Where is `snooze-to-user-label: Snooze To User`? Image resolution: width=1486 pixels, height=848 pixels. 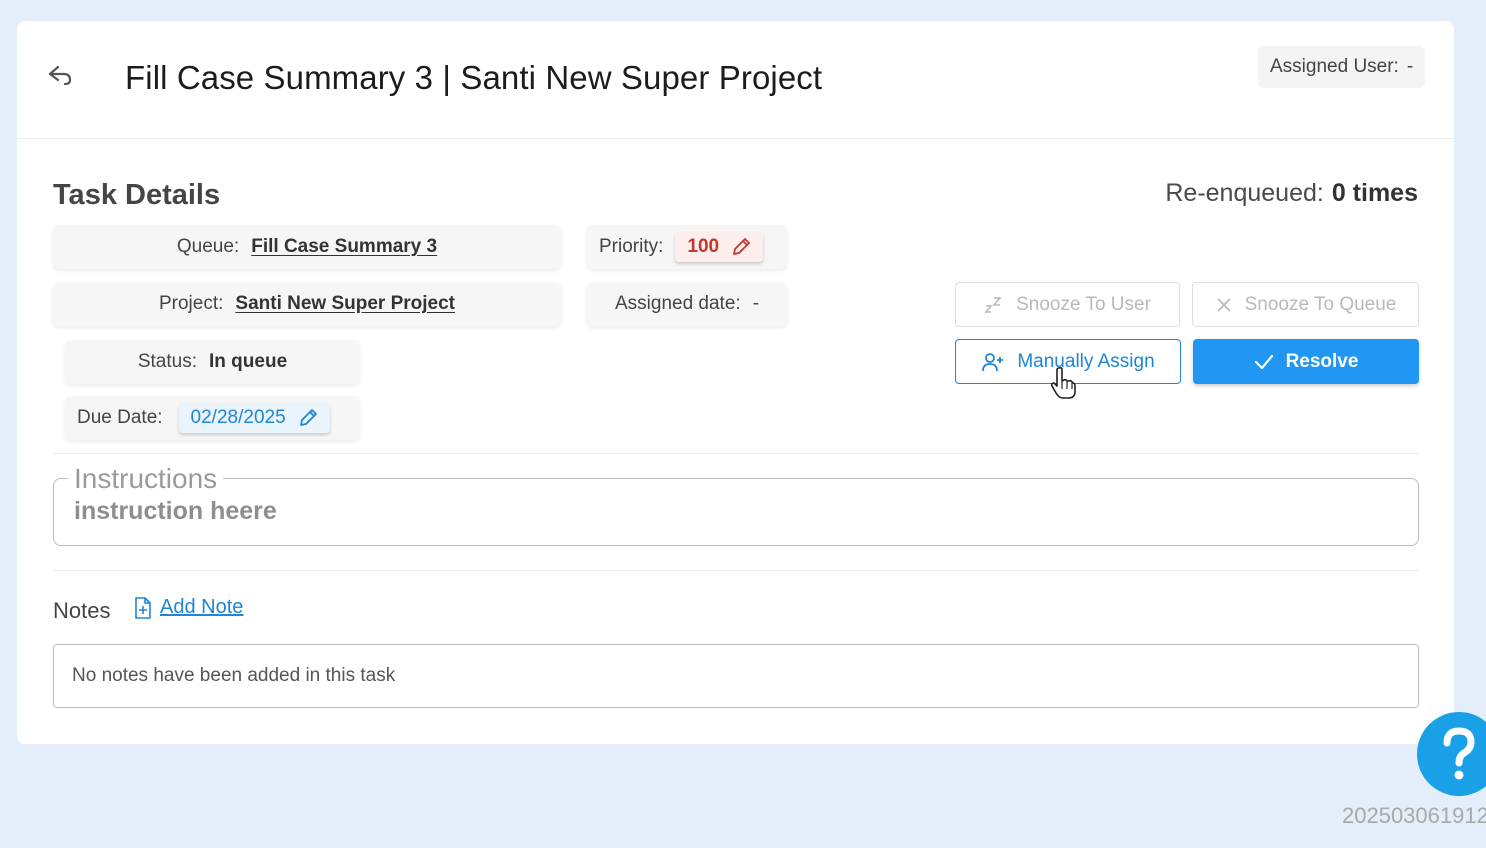 snooze-to-user-label: Snooze To User is located at coordinates (1083, 304).